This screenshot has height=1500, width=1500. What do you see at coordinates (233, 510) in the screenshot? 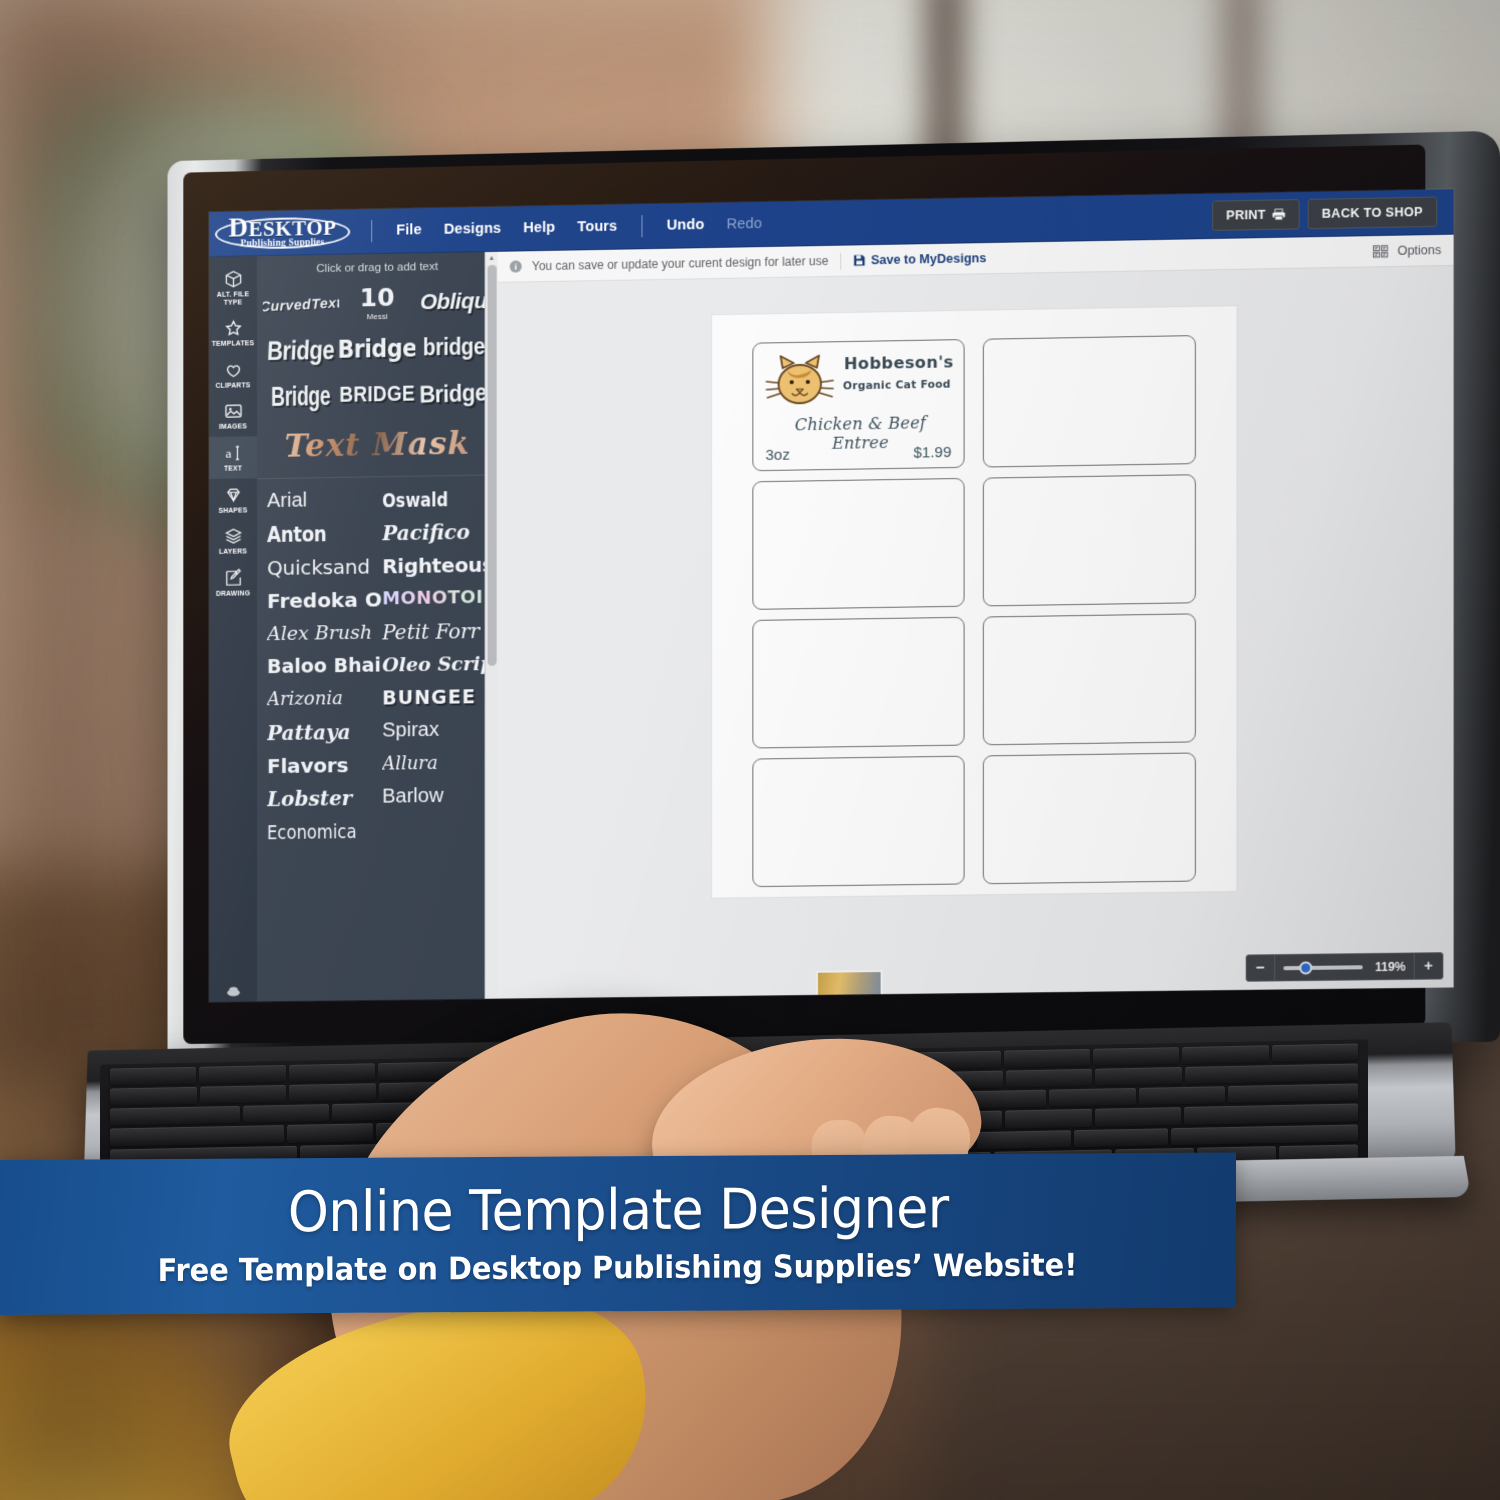
I see `sidebar-label-shapes: SHAPES` at bounding box center [233, 510].